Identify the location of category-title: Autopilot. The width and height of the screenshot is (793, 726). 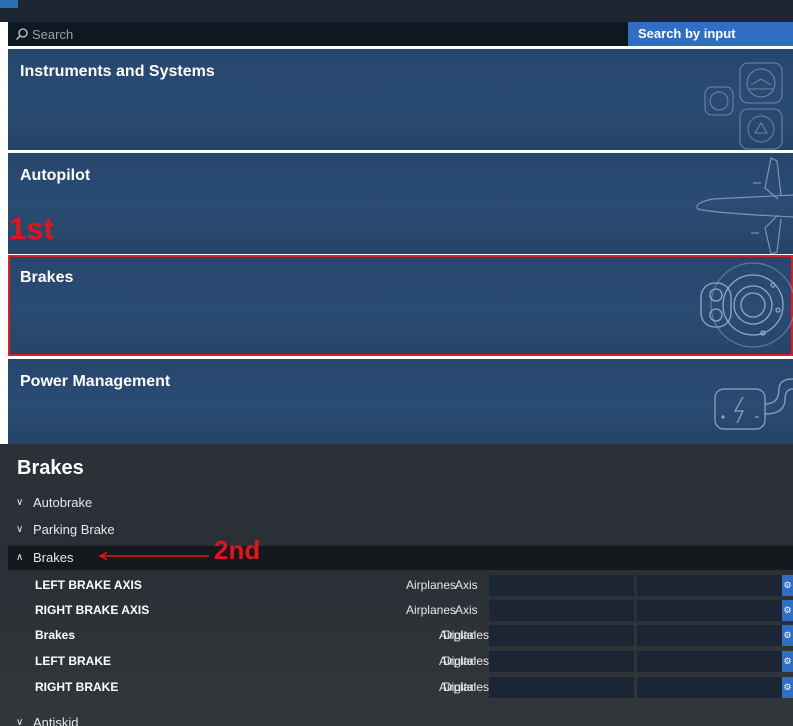
(55, 175).